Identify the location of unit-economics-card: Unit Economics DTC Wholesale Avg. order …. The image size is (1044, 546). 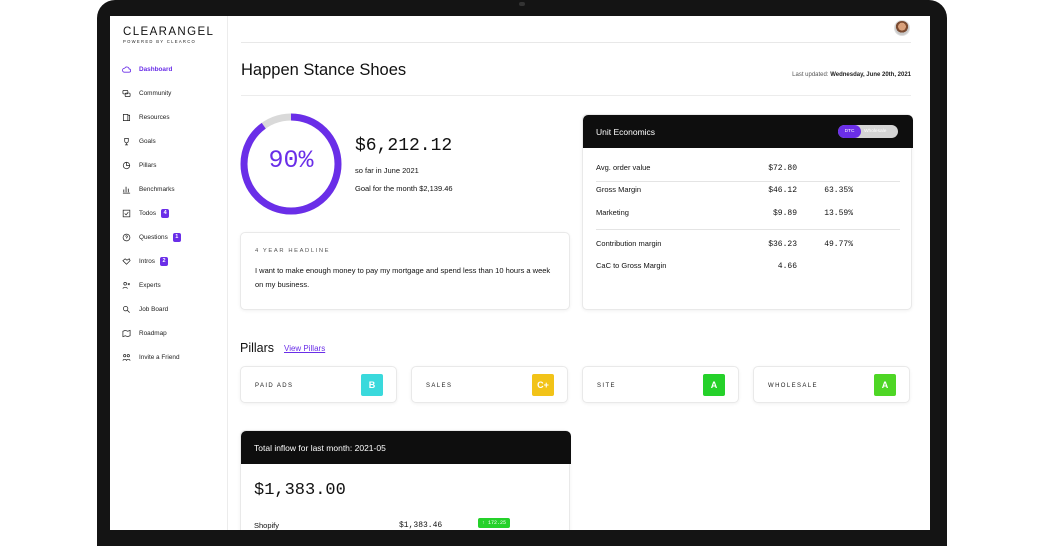
(747, 212).